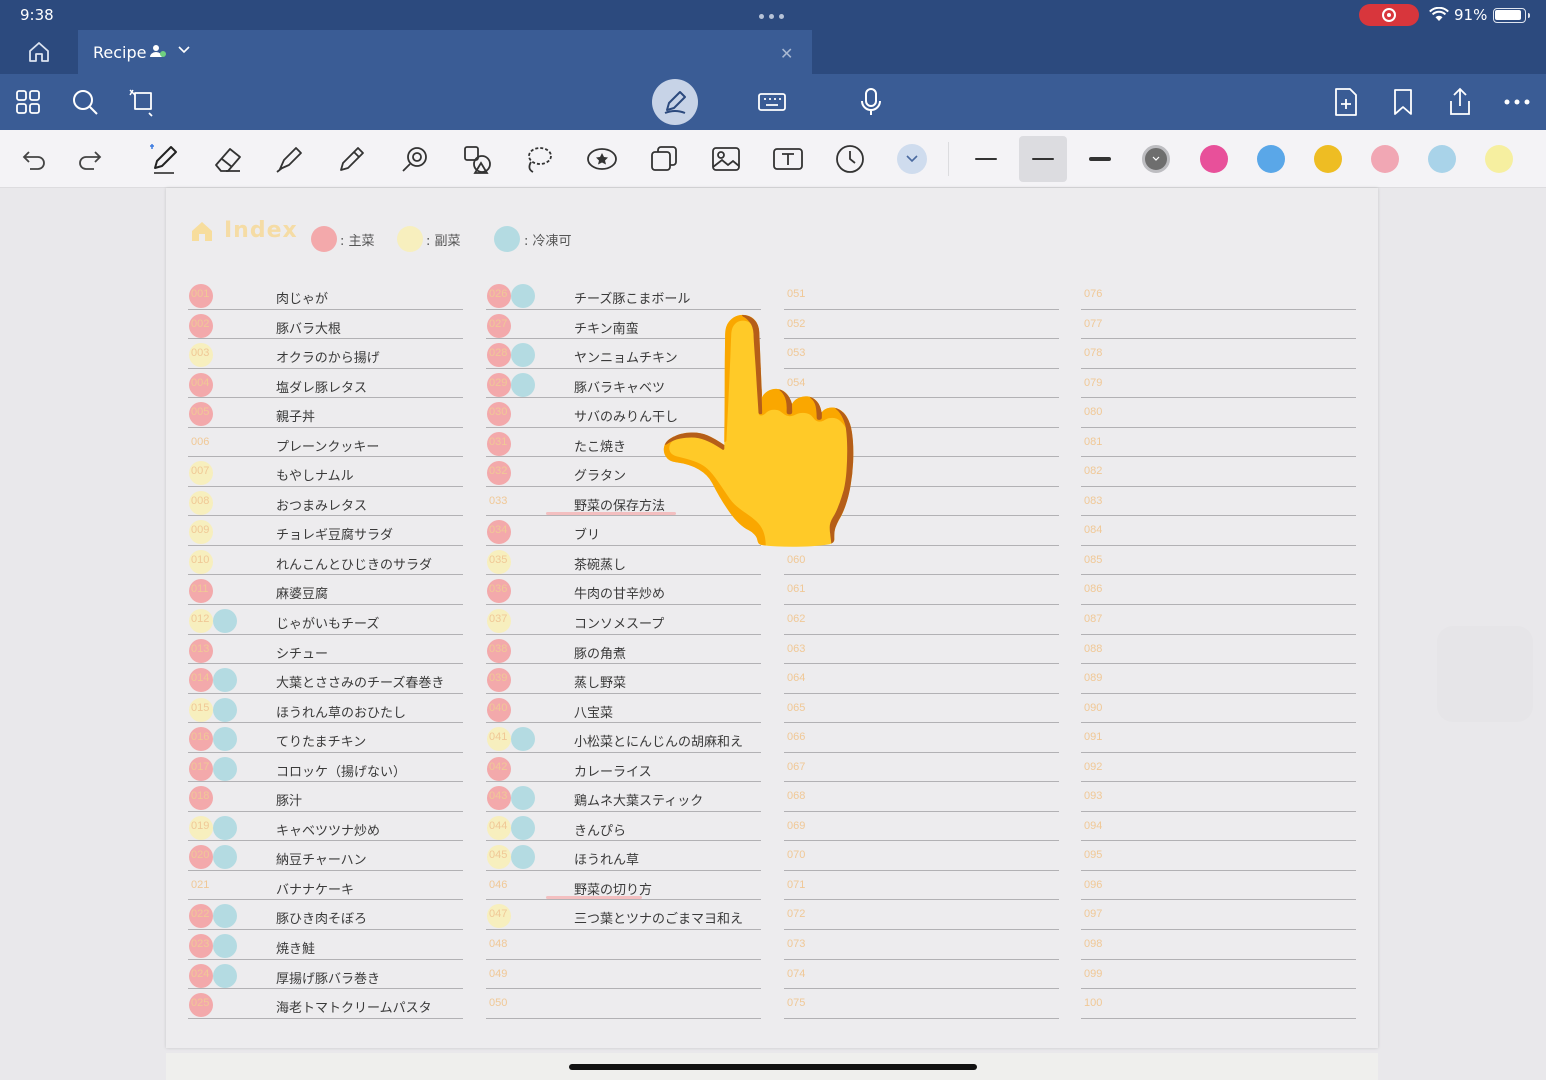  What do you see at coordinates (290, 159) in the screenshot?
I see `highlighter-icon` at bounding box center [290, 159].